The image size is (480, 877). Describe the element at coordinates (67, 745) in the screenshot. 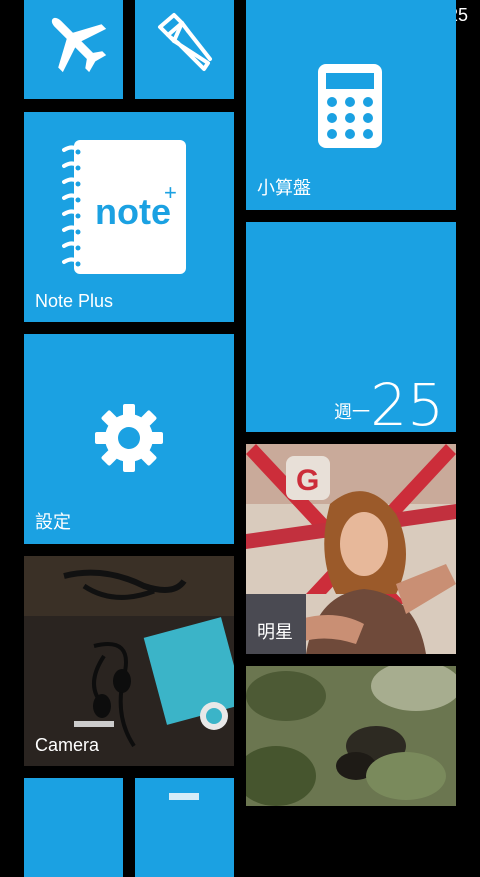

I see `tile-label: Camera` at that location.